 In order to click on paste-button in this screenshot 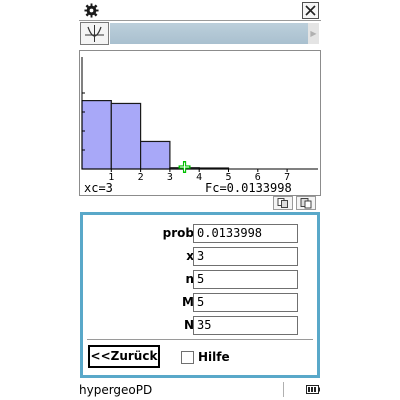, I will do `click(306, 203)`.